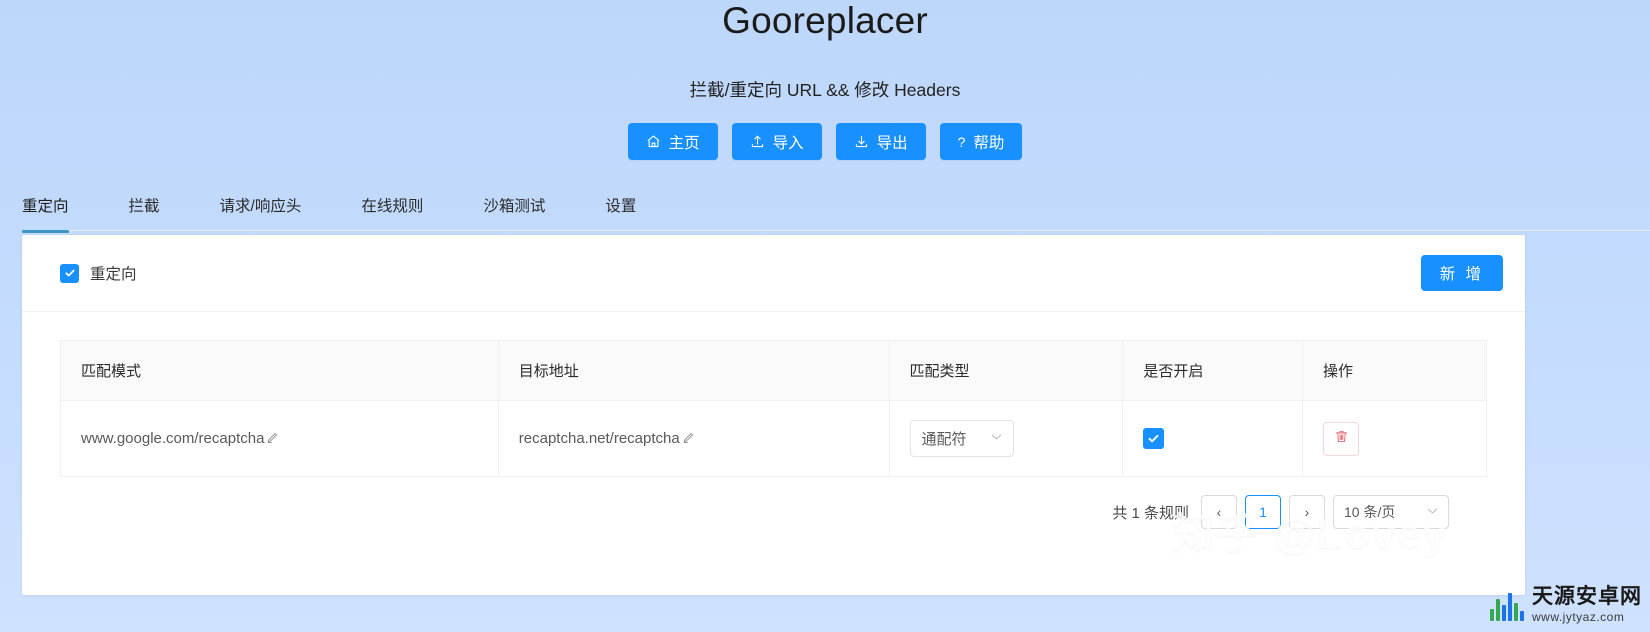 The height and width of the screenshot is (632, 1650). I want to click on page-size-select: 10 条/页, so click(1391, 512).